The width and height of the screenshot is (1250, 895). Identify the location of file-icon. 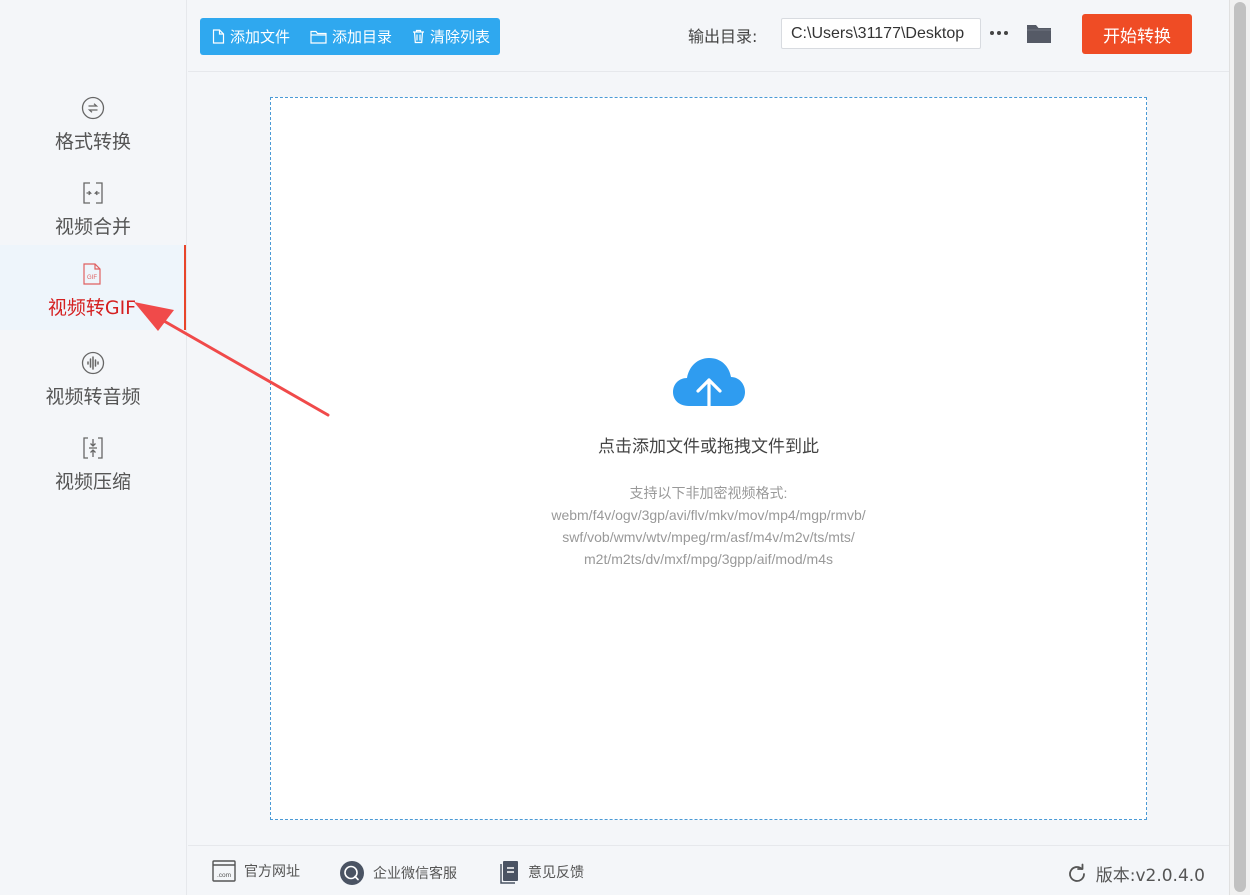
(218, 36).